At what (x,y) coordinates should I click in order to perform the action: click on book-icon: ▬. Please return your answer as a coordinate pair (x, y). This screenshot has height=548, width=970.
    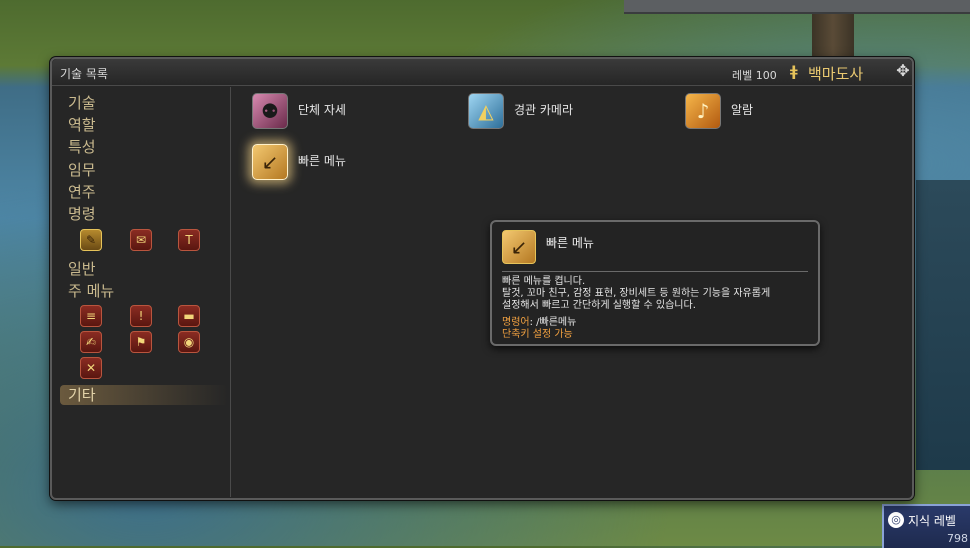
    Looking at the image, I should click on (189, 316).